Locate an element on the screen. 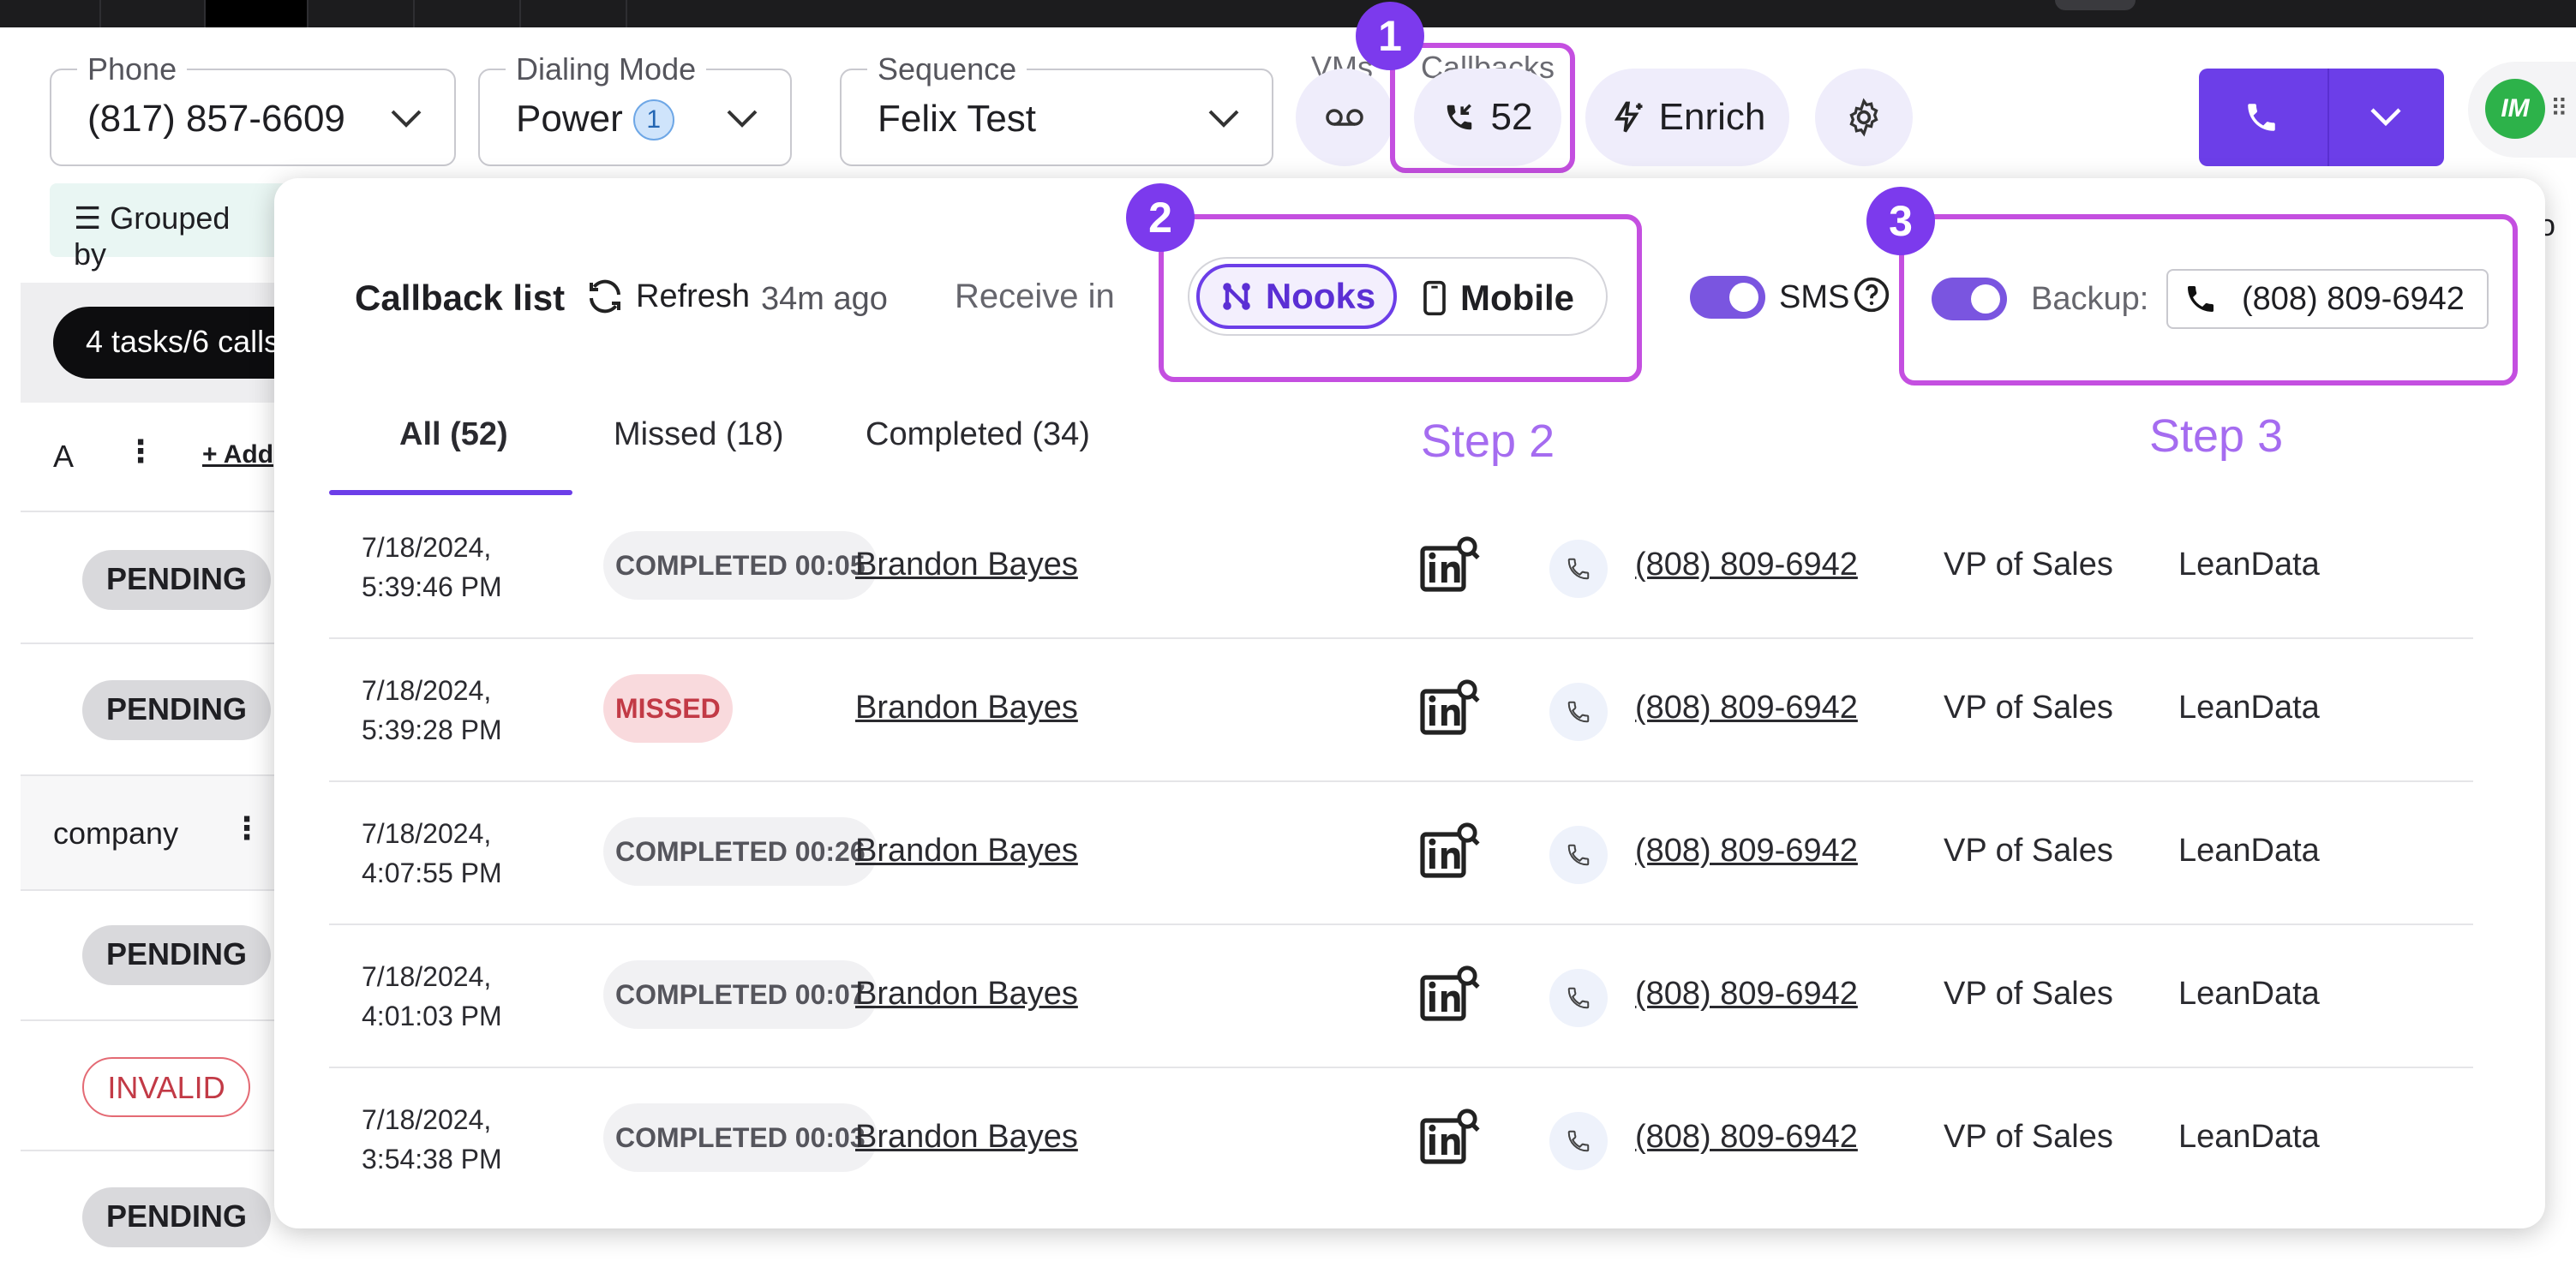 The image size is (2576, 1285). table-header-row: company ⋮ is located at coordinates (158, 834).